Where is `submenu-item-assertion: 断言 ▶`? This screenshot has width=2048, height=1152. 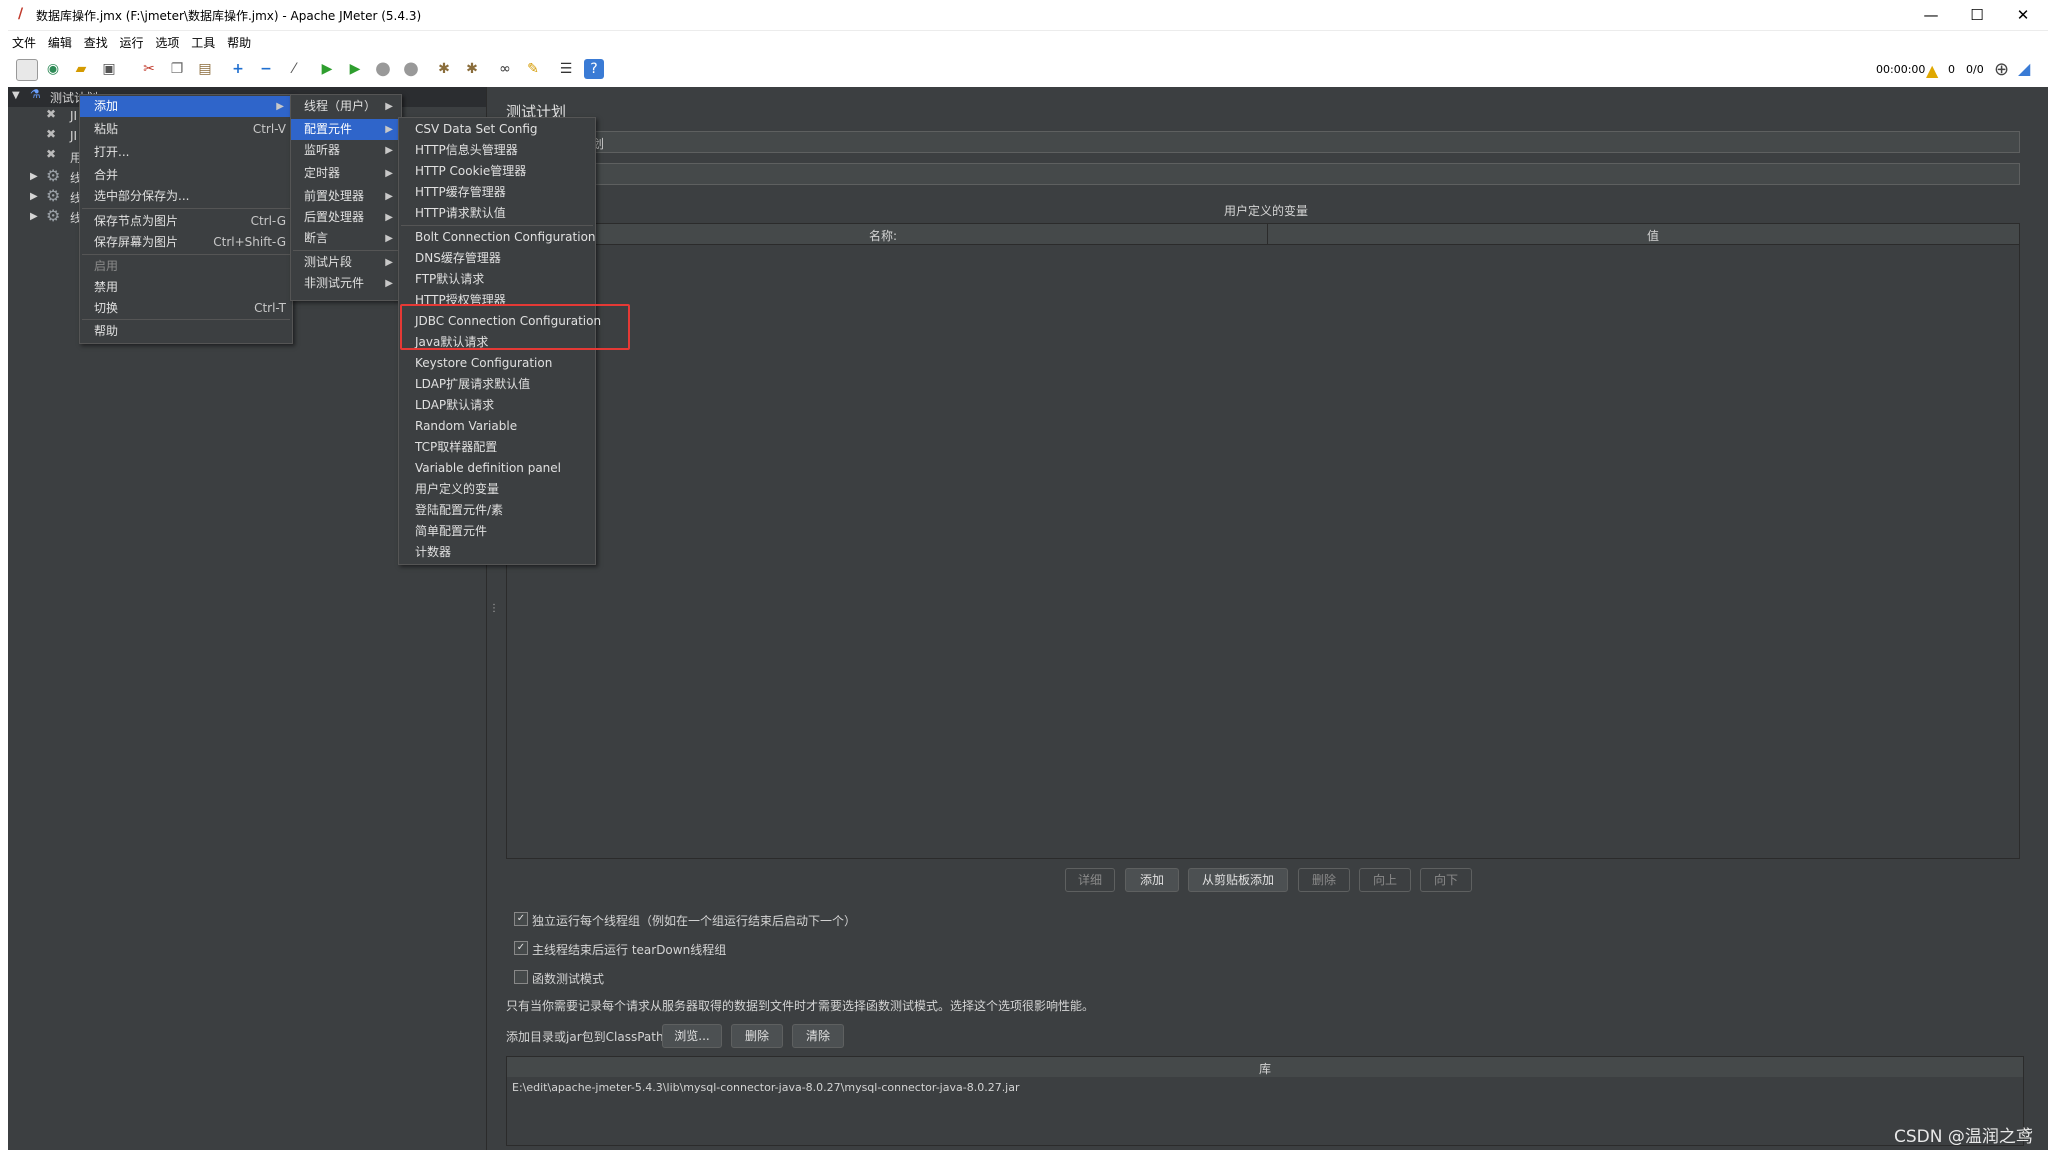
submenu-item-assertion: 断言 ▶ is located at coordinates (346, 238).